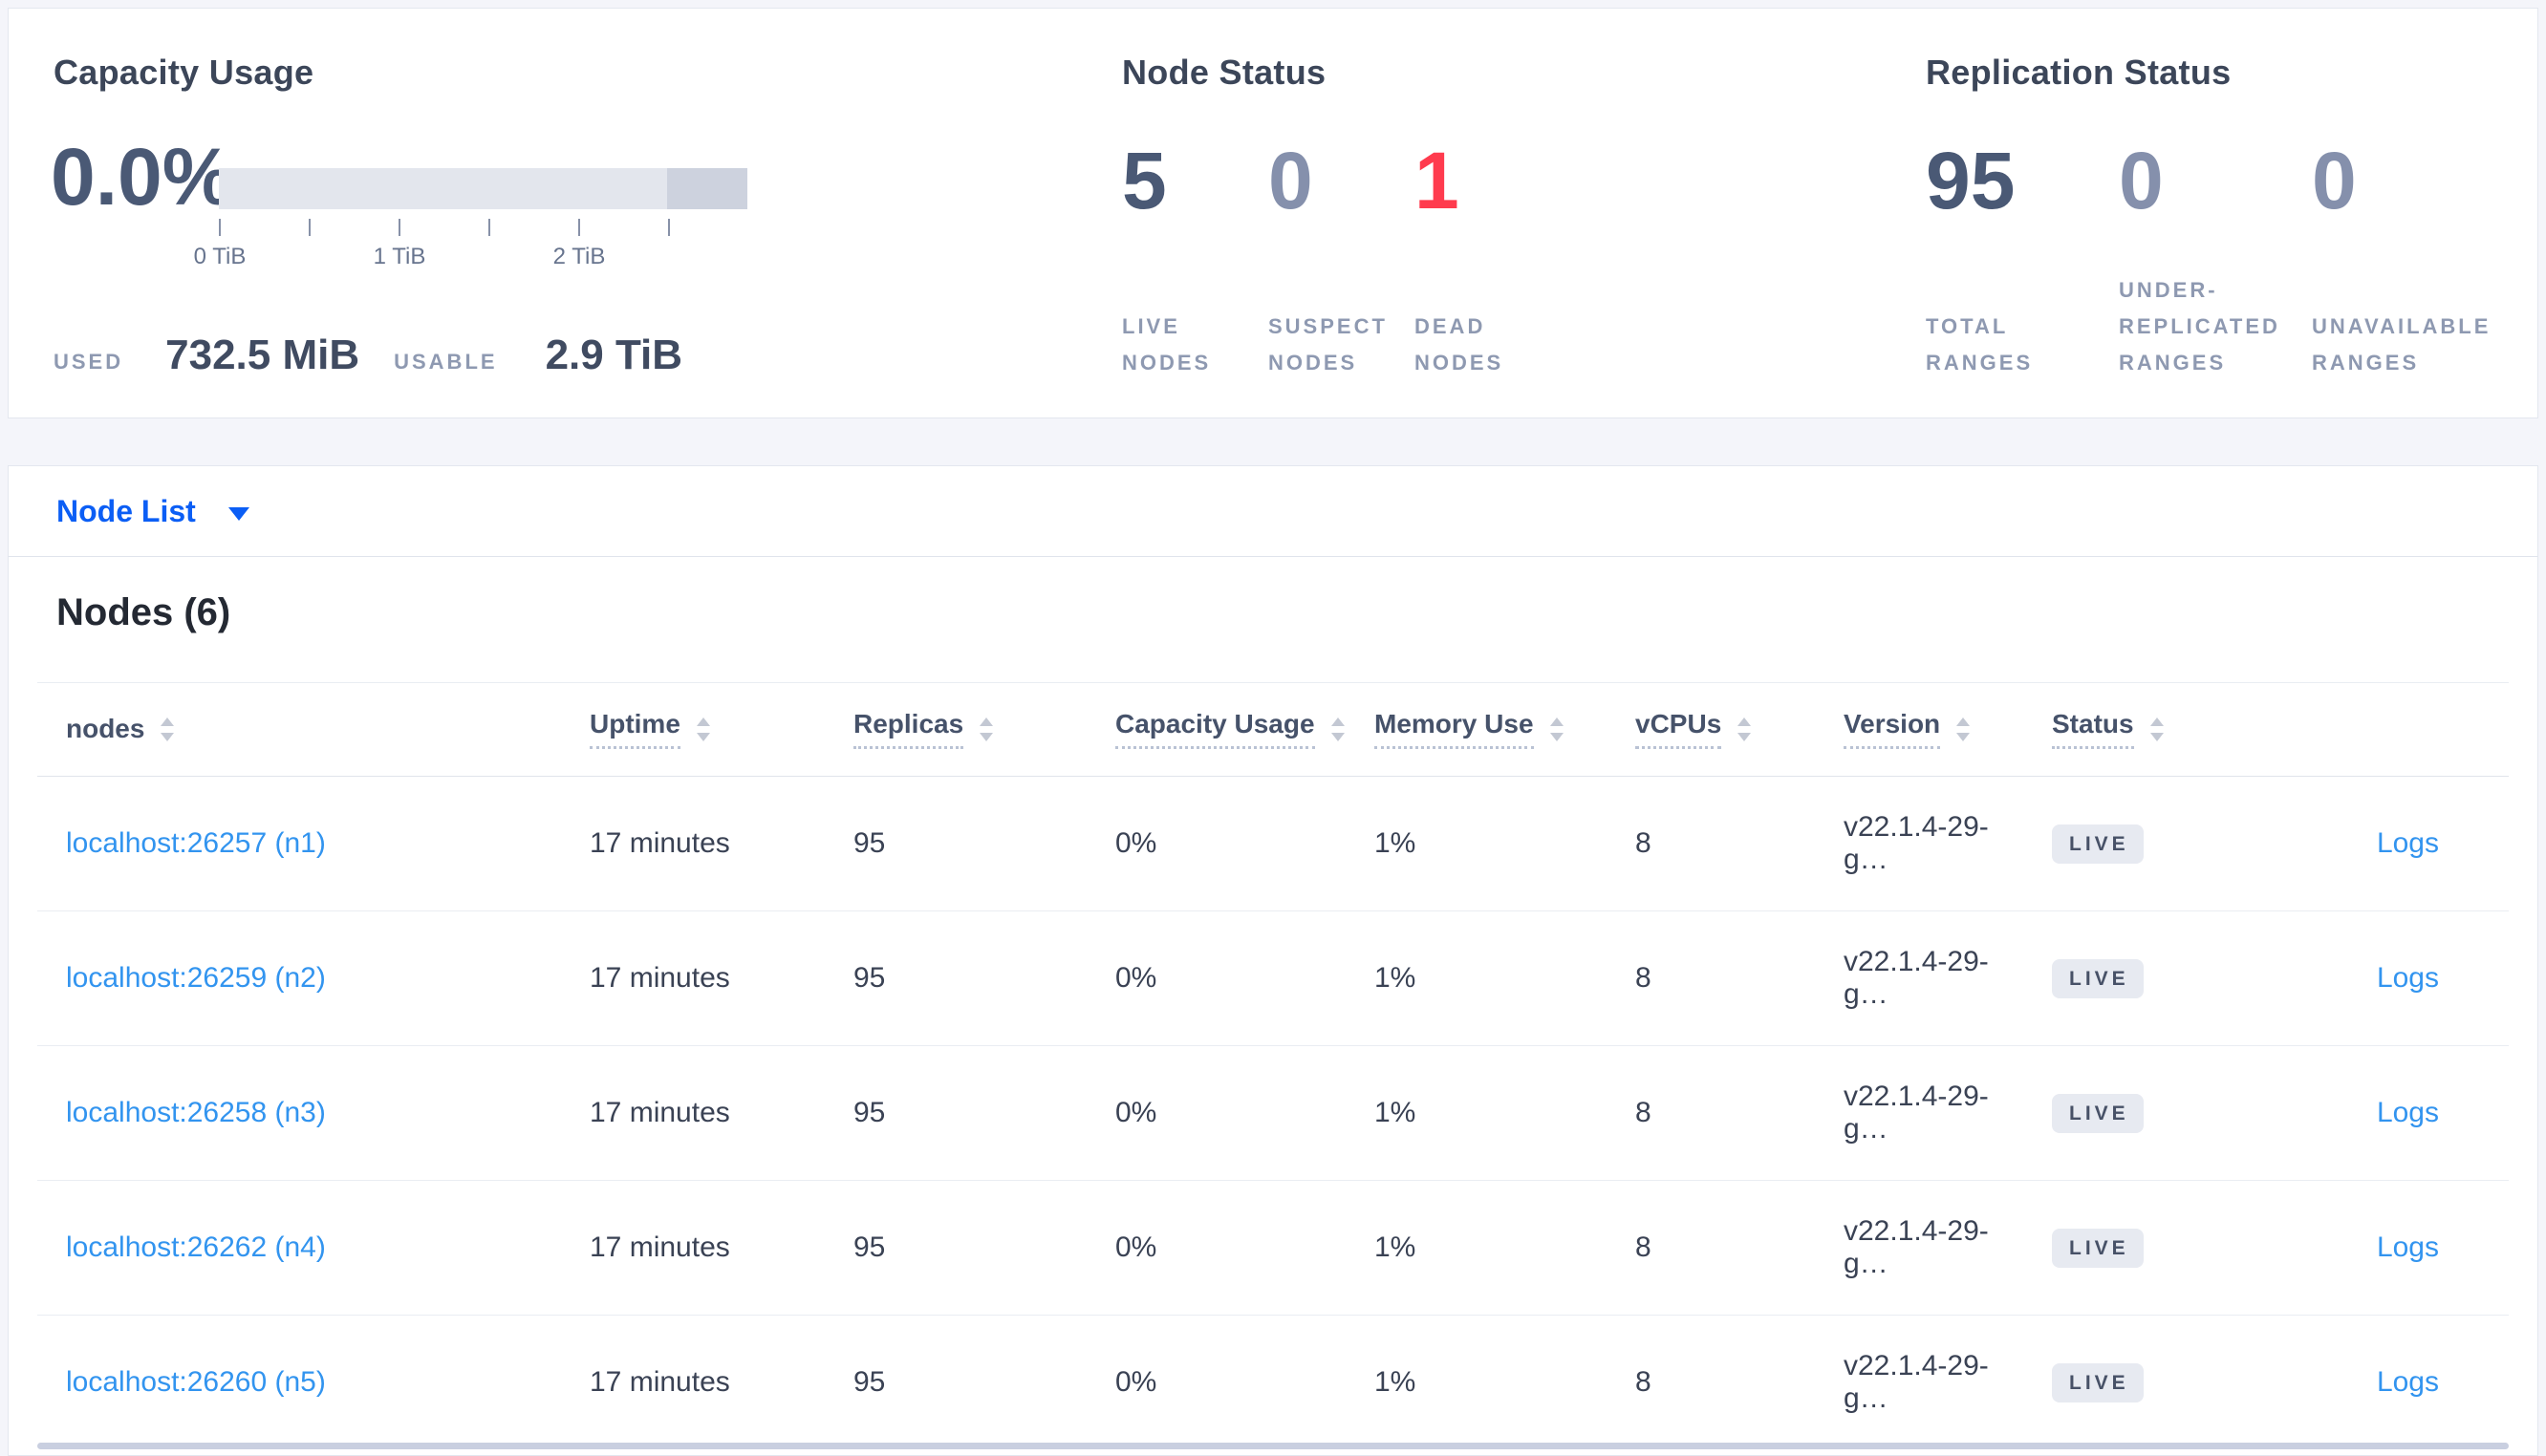  What do you see at coordinates (105, 728) in the screenshot?
I see `column-header-label: nodes` at bounding box center [105, 728].